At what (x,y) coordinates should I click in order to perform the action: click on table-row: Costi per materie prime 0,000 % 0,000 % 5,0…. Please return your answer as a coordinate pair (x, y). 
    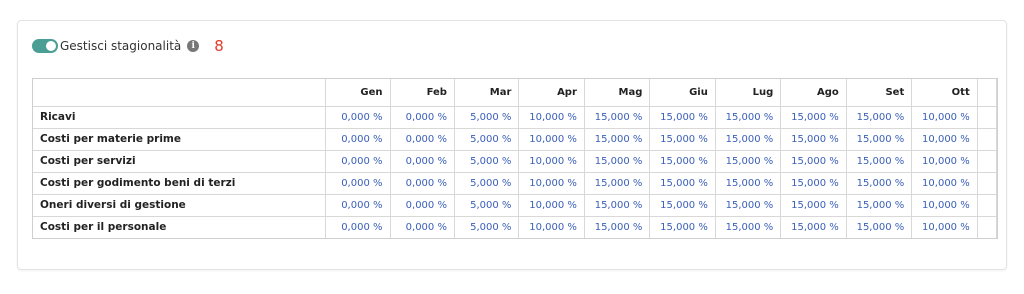
    Looking at the image, I should click on (515, 139).